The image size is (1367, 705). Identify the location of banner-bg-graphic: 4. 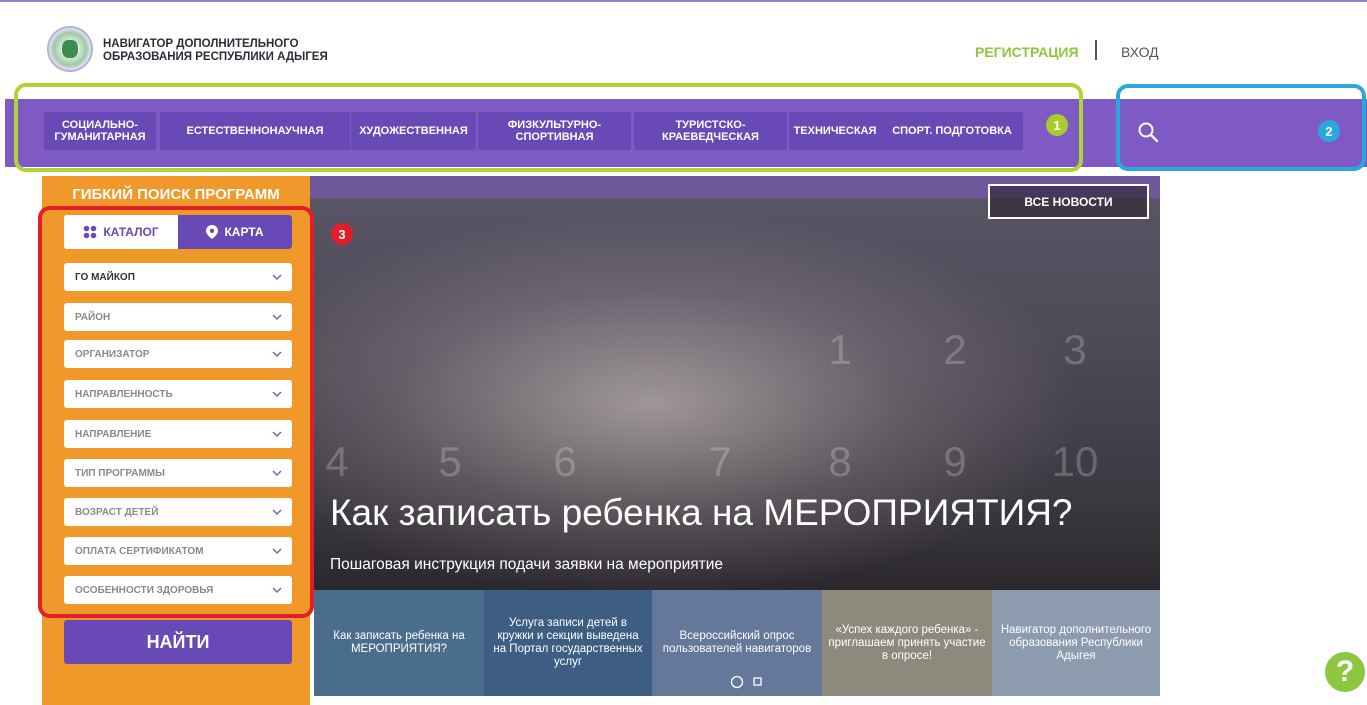
(337, 461).